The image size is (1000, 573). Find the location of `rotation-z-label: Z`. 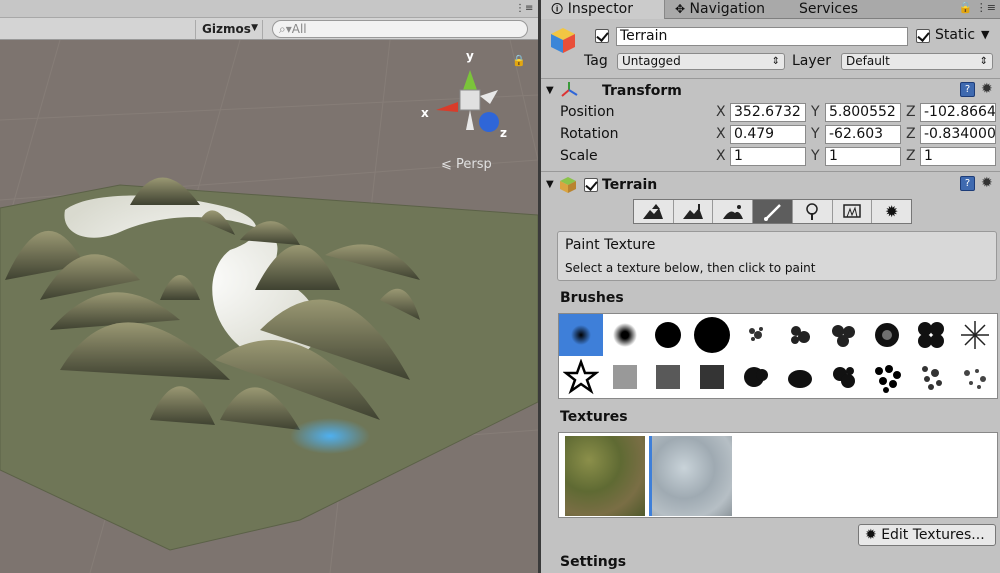

rotation-z-label: Z is located at coordinates (911, 134).